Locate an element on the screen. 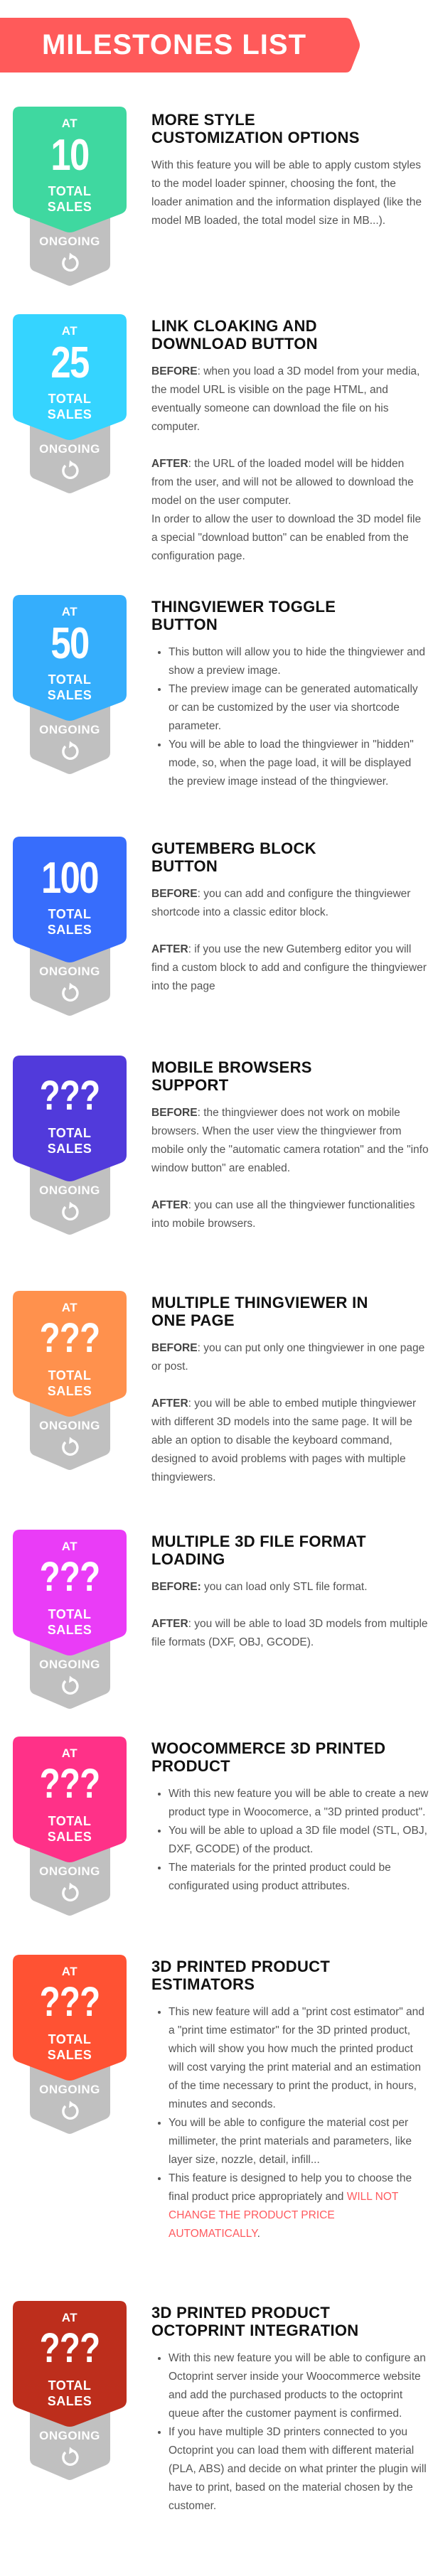 This screenshot has height=2576, width=438. badge-sales-target: 100 is located at coordinates (70, 878).